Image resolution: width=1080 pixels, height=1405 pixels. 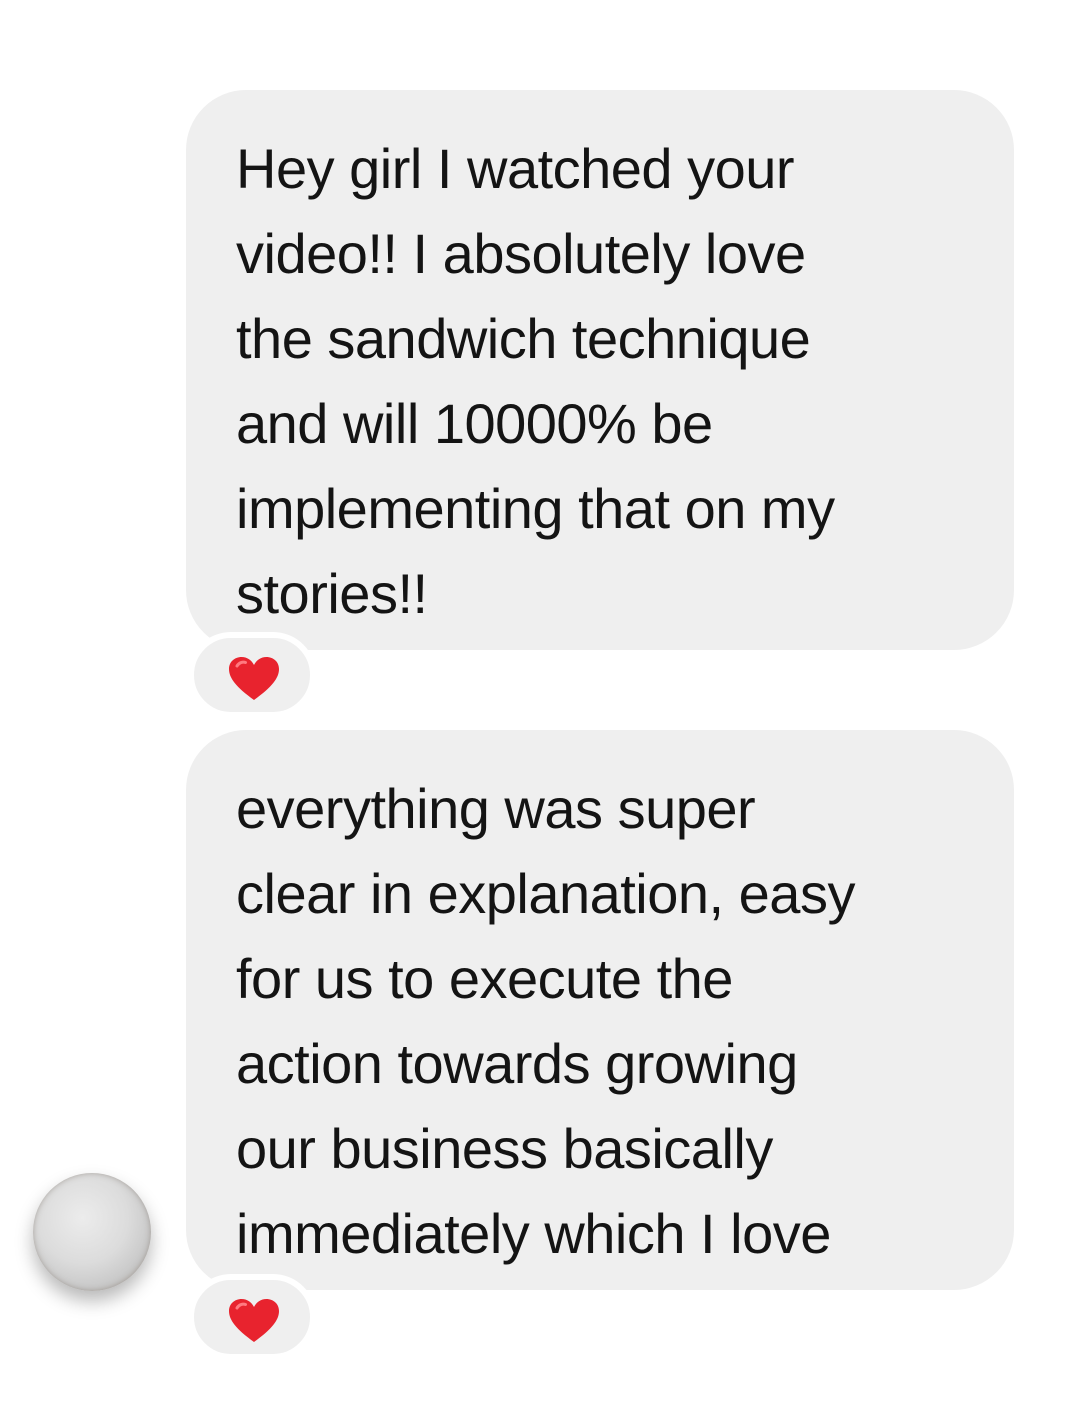 What do you see at coordinates (523, 338) in the screenshot?
I see `message-text-line: the sandwich technique` at bounding box center [523, 338].